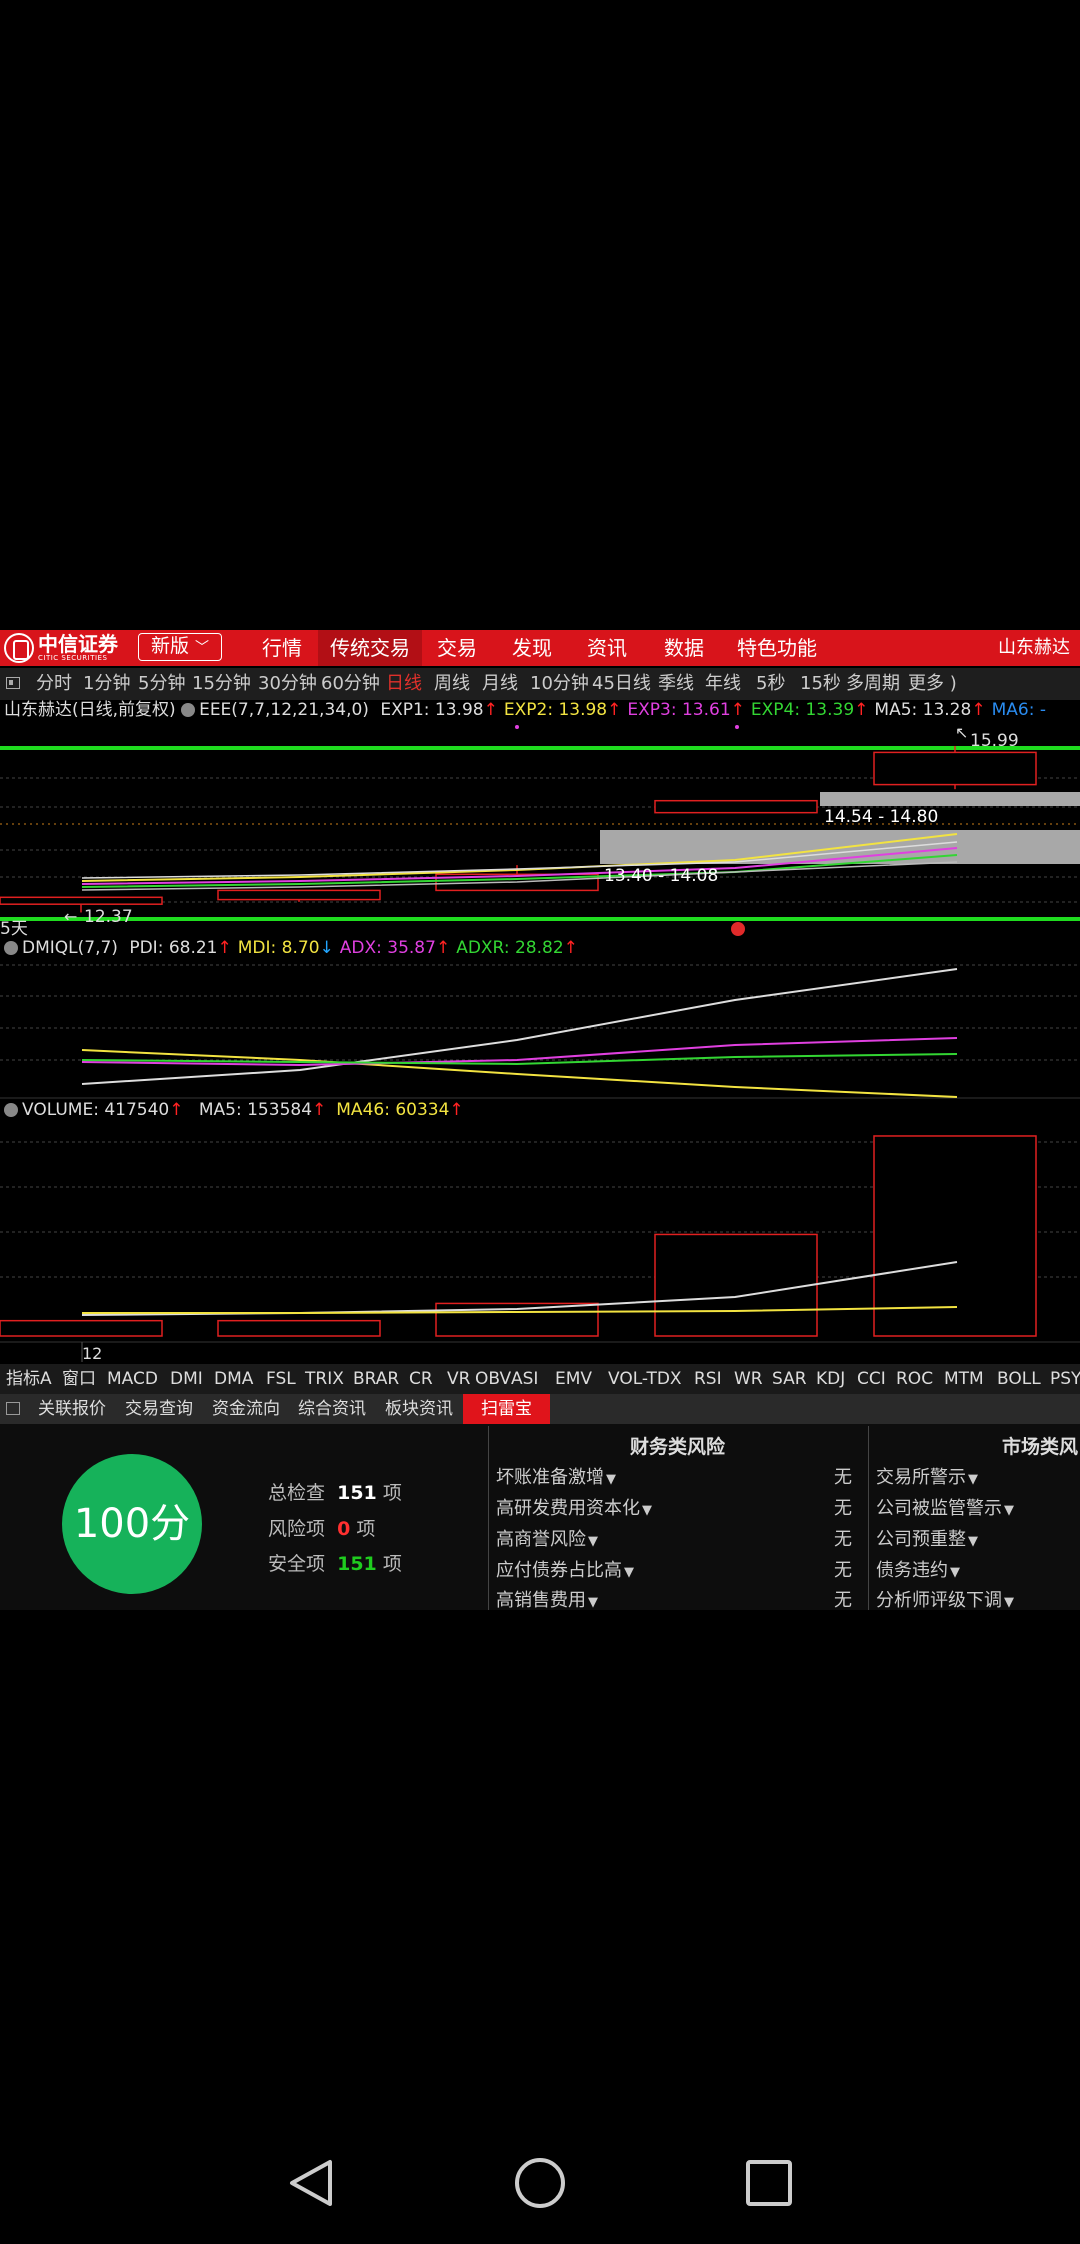  What do you see at coordinates (404, 684) in the screenshot?
I see `period-tab: 日线` at bounding box center [404, 684].